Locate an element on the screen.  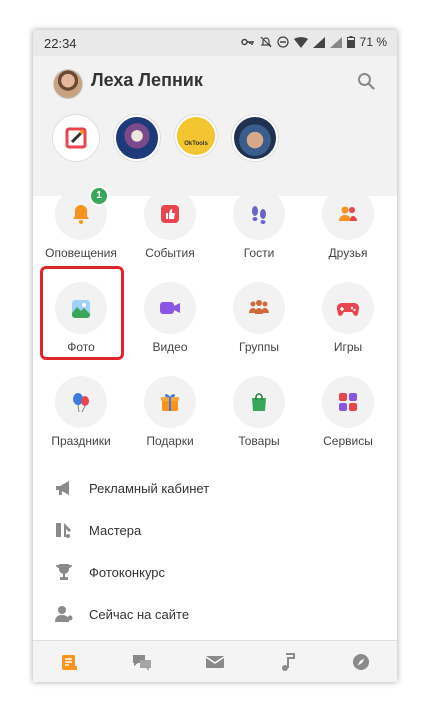
menu-item-label: Фотоконкурс is located at coordinates (127, 572).